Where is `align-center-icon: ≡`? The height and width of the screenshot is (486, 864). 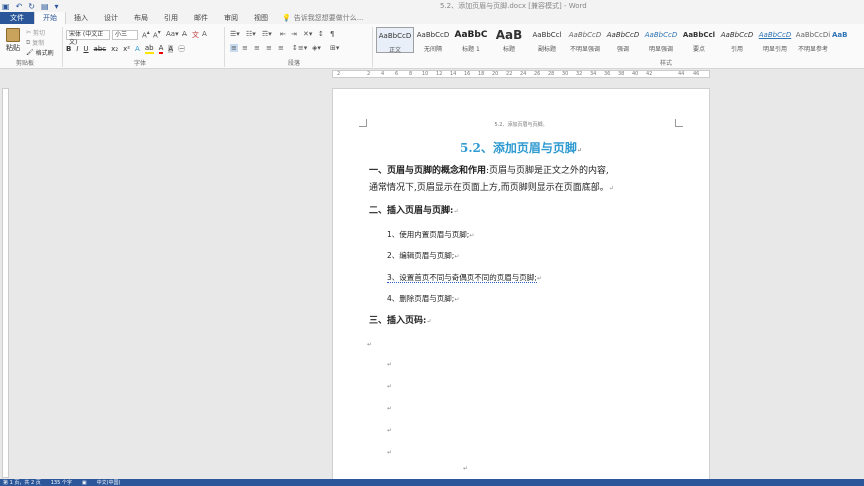
align-center-icon: ≡ is located at coordinates (245, 48).